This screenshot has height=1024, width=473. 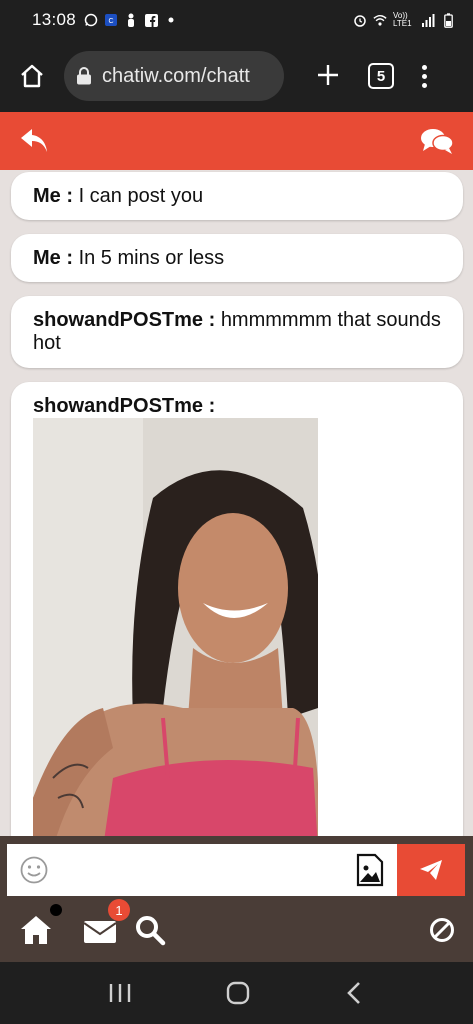 I want to click on tab-count: 5, so click(x=381, y=76).